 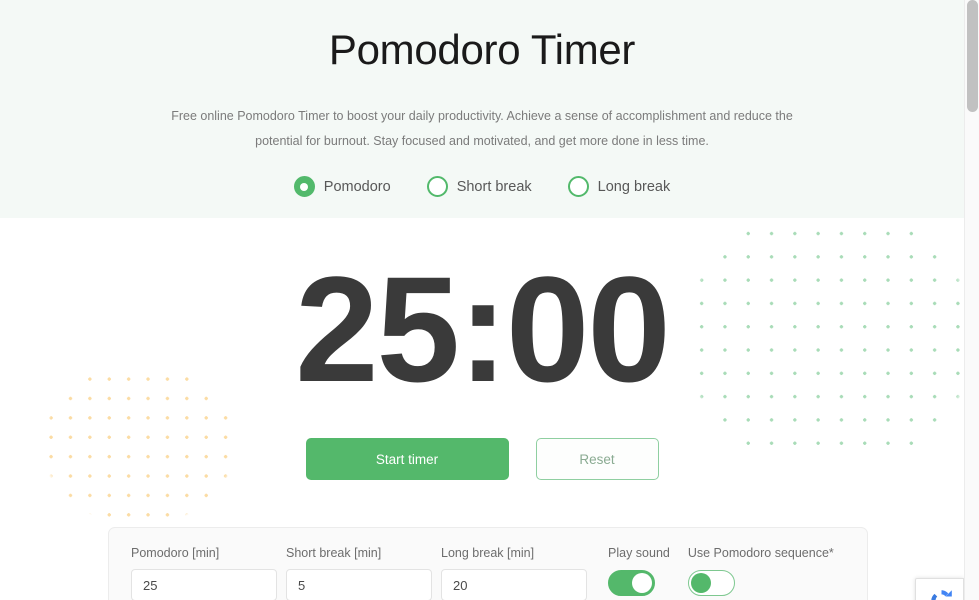 I want to click on label-play-sound: Play sound, so click(x=639, y=553).